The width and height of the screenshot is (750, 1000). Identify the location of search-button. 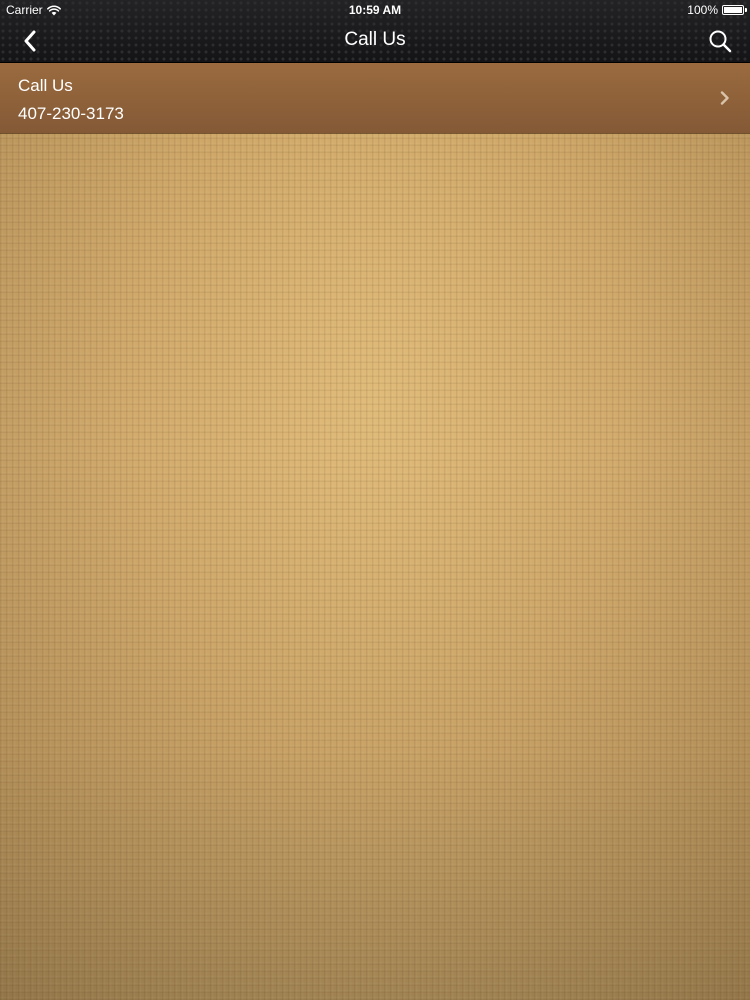
(720, 41).